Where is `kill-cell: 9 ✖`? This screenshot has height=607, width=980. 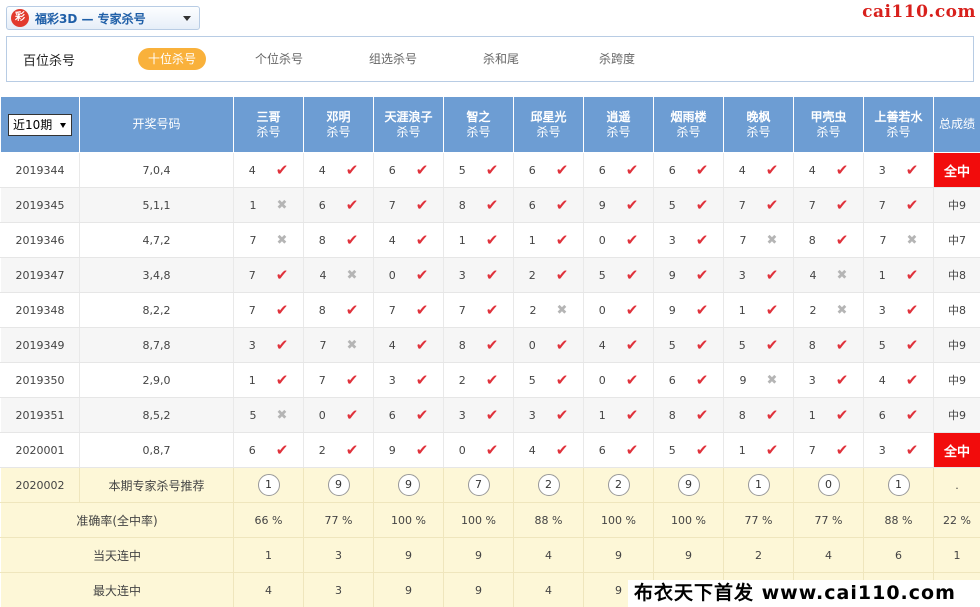 kill-cell: 9 ✖ is located at coordinates (758, 380).